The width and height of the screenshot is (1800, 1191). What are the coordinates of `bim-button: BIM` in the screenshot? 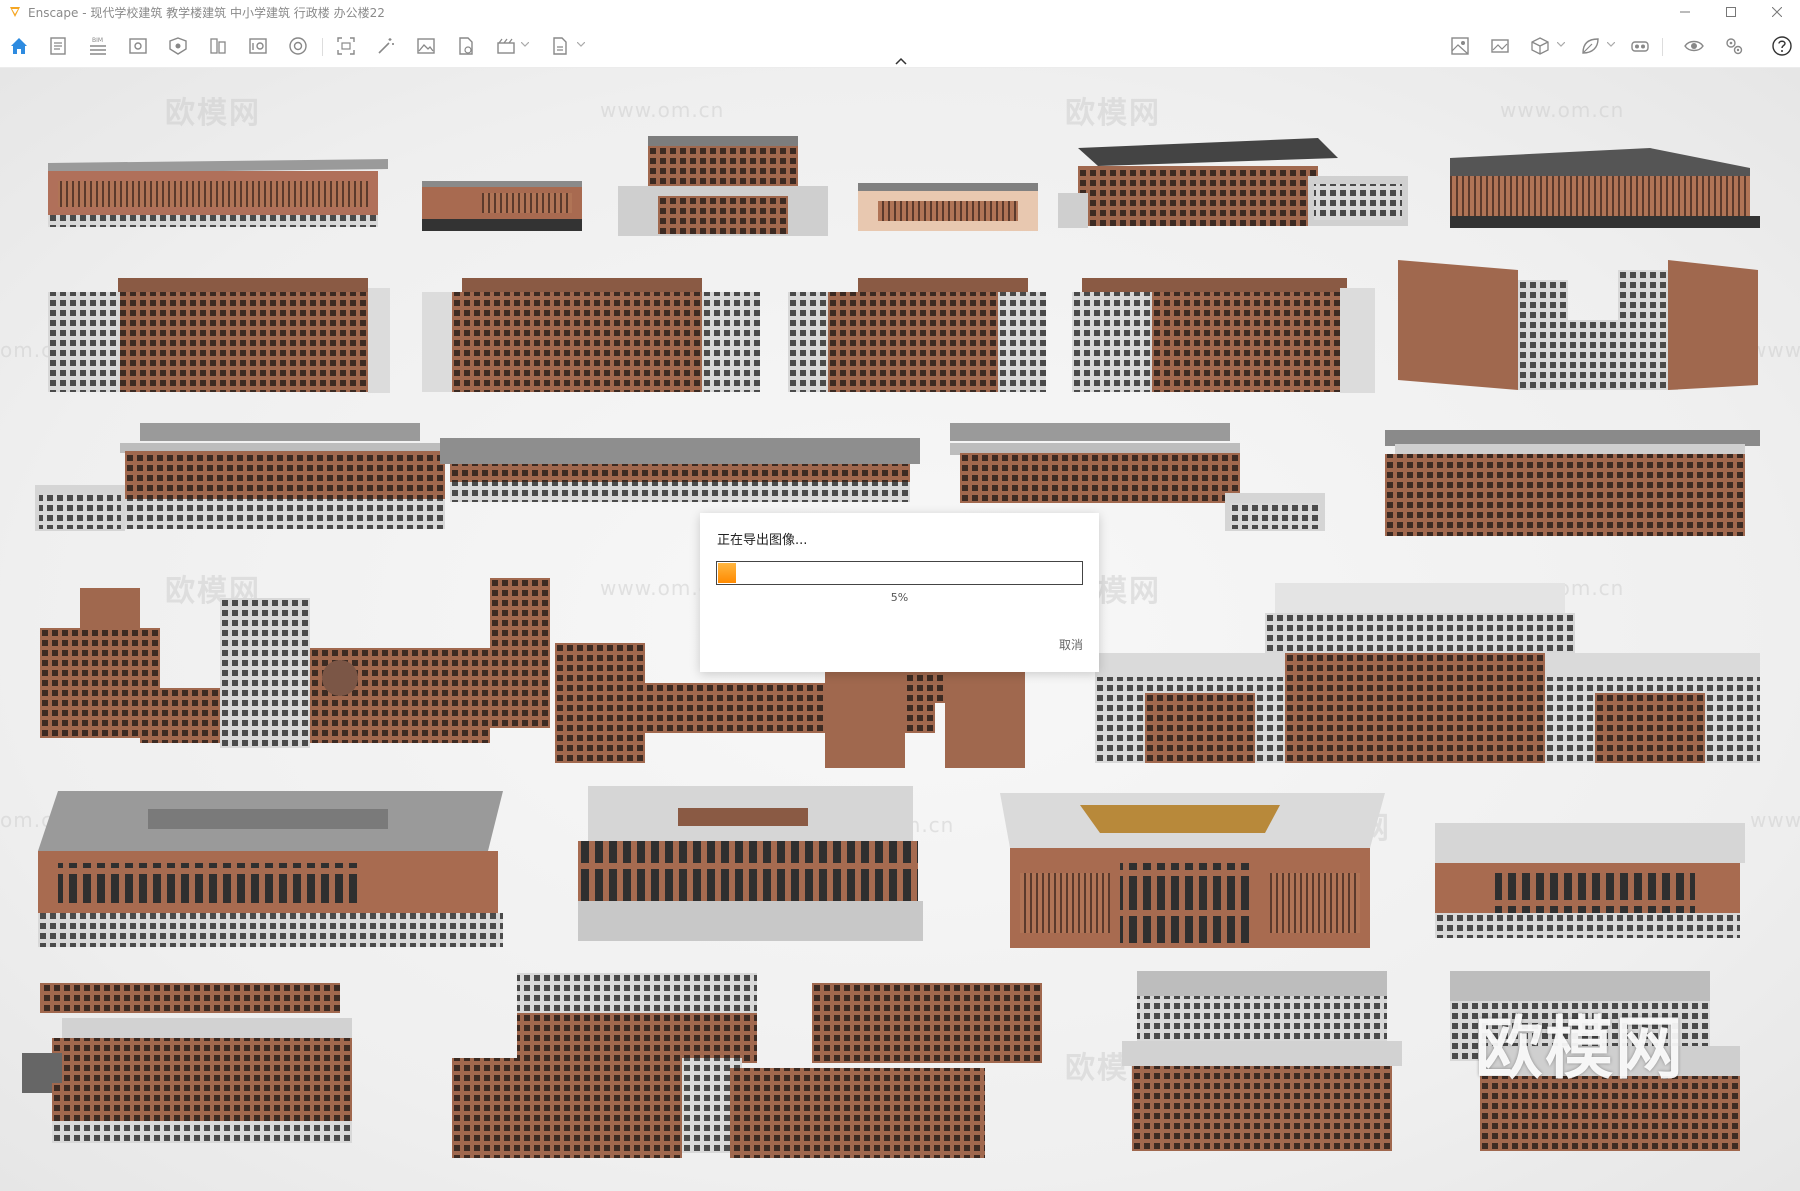 It's located at (98, 46).